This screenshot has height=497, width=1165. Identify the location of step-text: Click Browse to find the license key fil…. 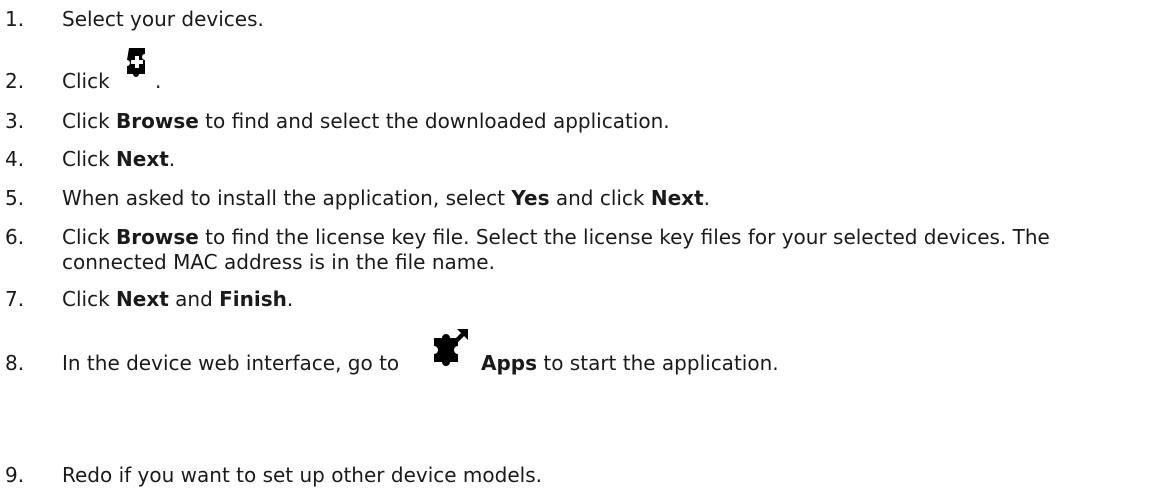
(556, 237).